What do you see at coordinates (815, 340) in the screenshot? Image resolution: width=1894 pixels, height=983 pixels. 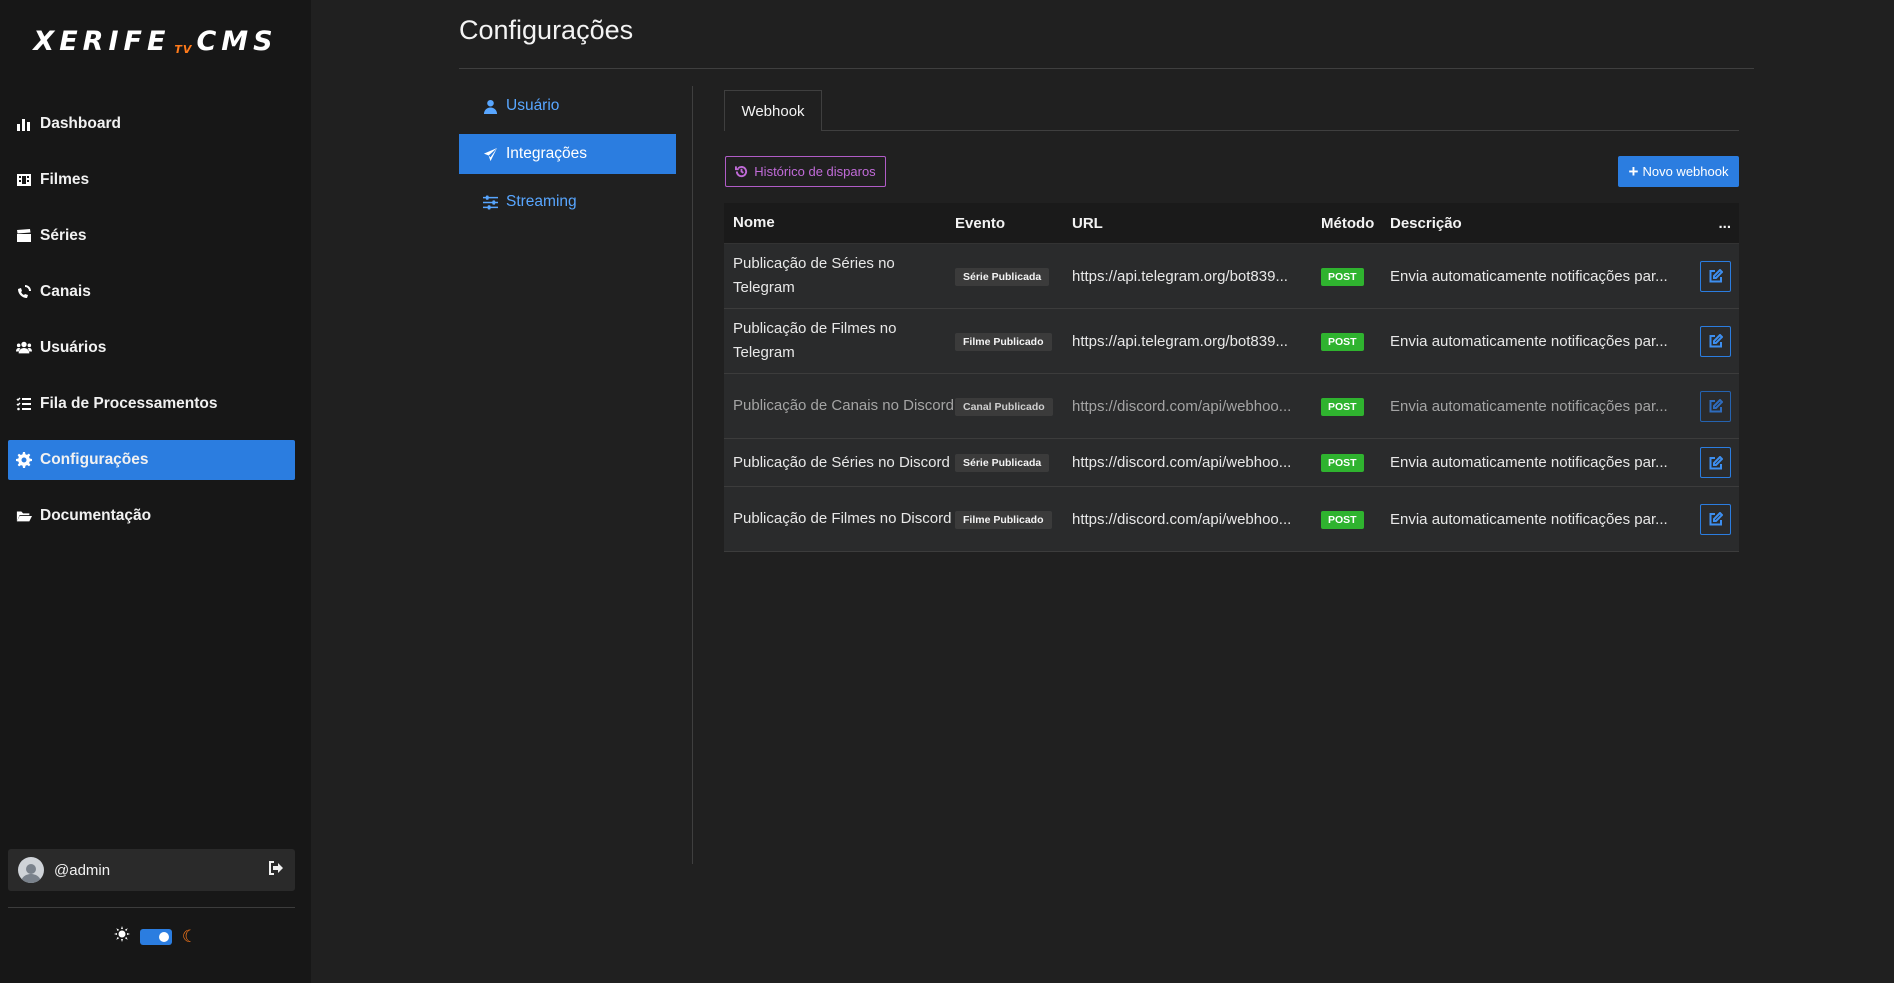 I see `cell-name: Publicação de Filmes no Telegram` at bounding box center [815, 340].